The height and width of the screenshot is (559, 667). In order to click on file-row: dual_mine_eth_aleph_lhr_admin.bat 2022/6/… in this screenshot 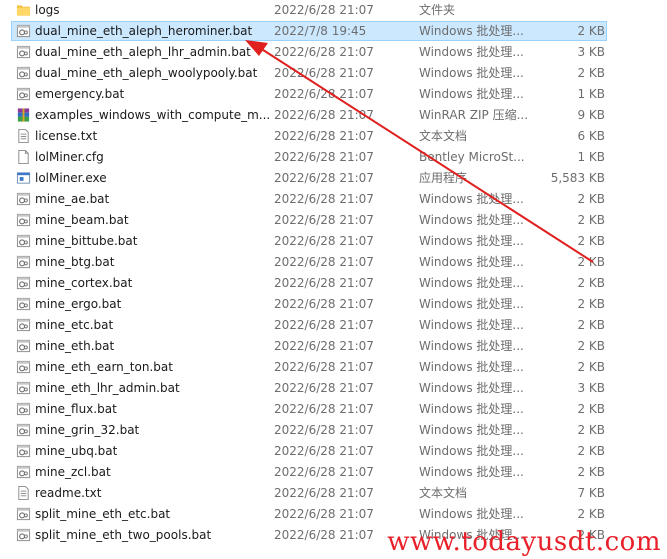, I will do `click(333, 52)`.